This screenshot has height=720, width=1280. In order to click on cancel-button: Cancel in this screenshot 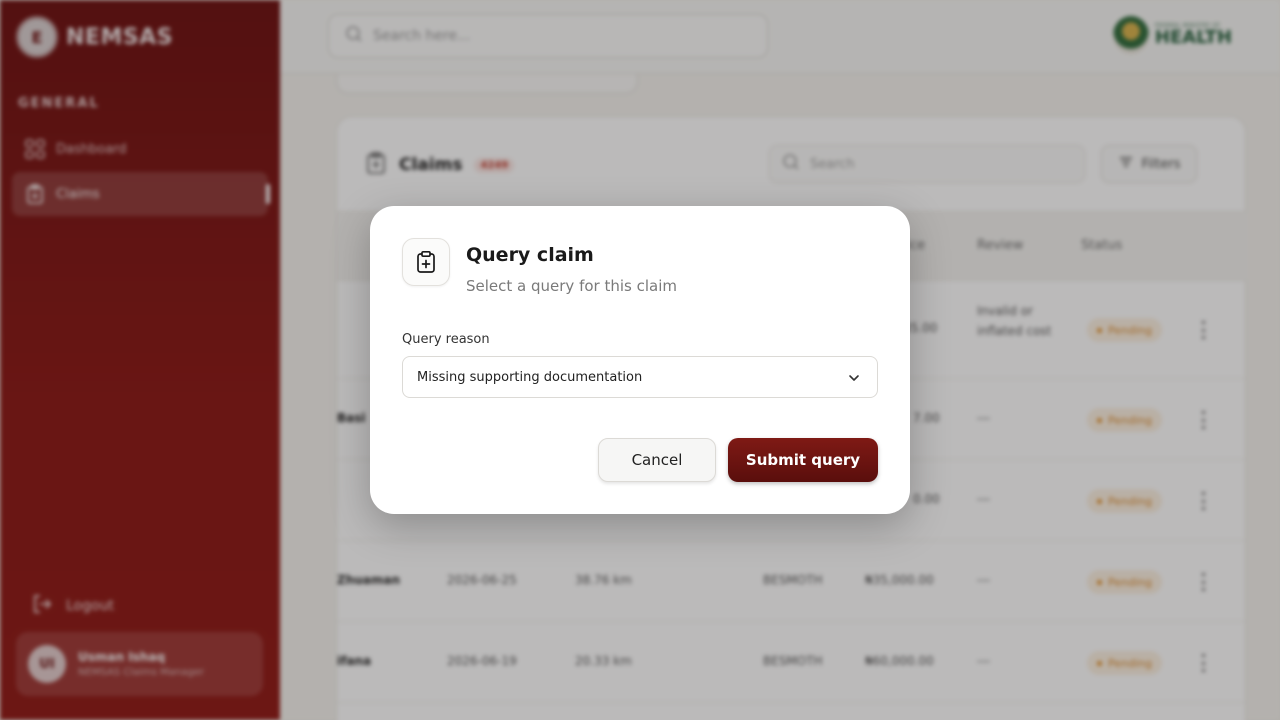, I will do `click(657, 460)`.